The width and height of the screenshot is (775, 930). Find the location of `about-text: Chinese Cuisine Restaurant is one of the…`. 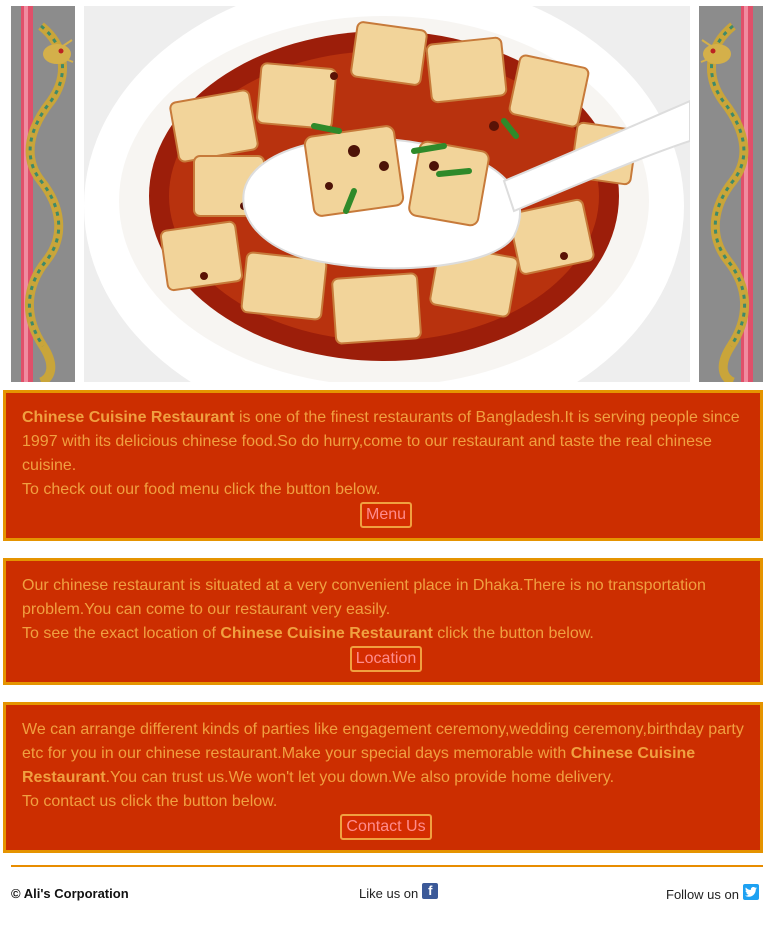

about-text: Chinese Cuisine Restaurant is one of the… is located at coordinates (381, 453).